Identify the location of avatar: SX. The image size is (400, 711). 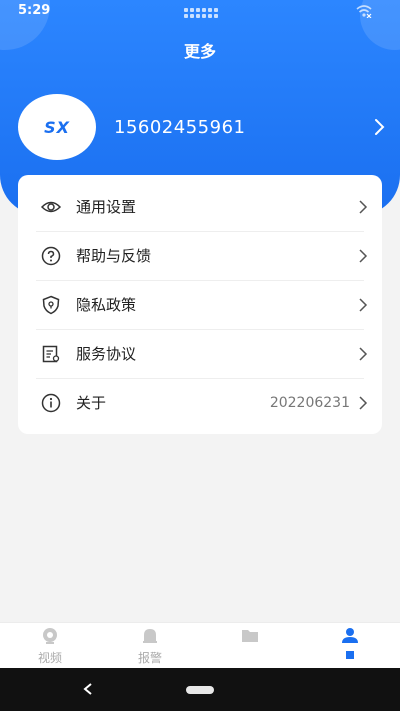
(57, 127).